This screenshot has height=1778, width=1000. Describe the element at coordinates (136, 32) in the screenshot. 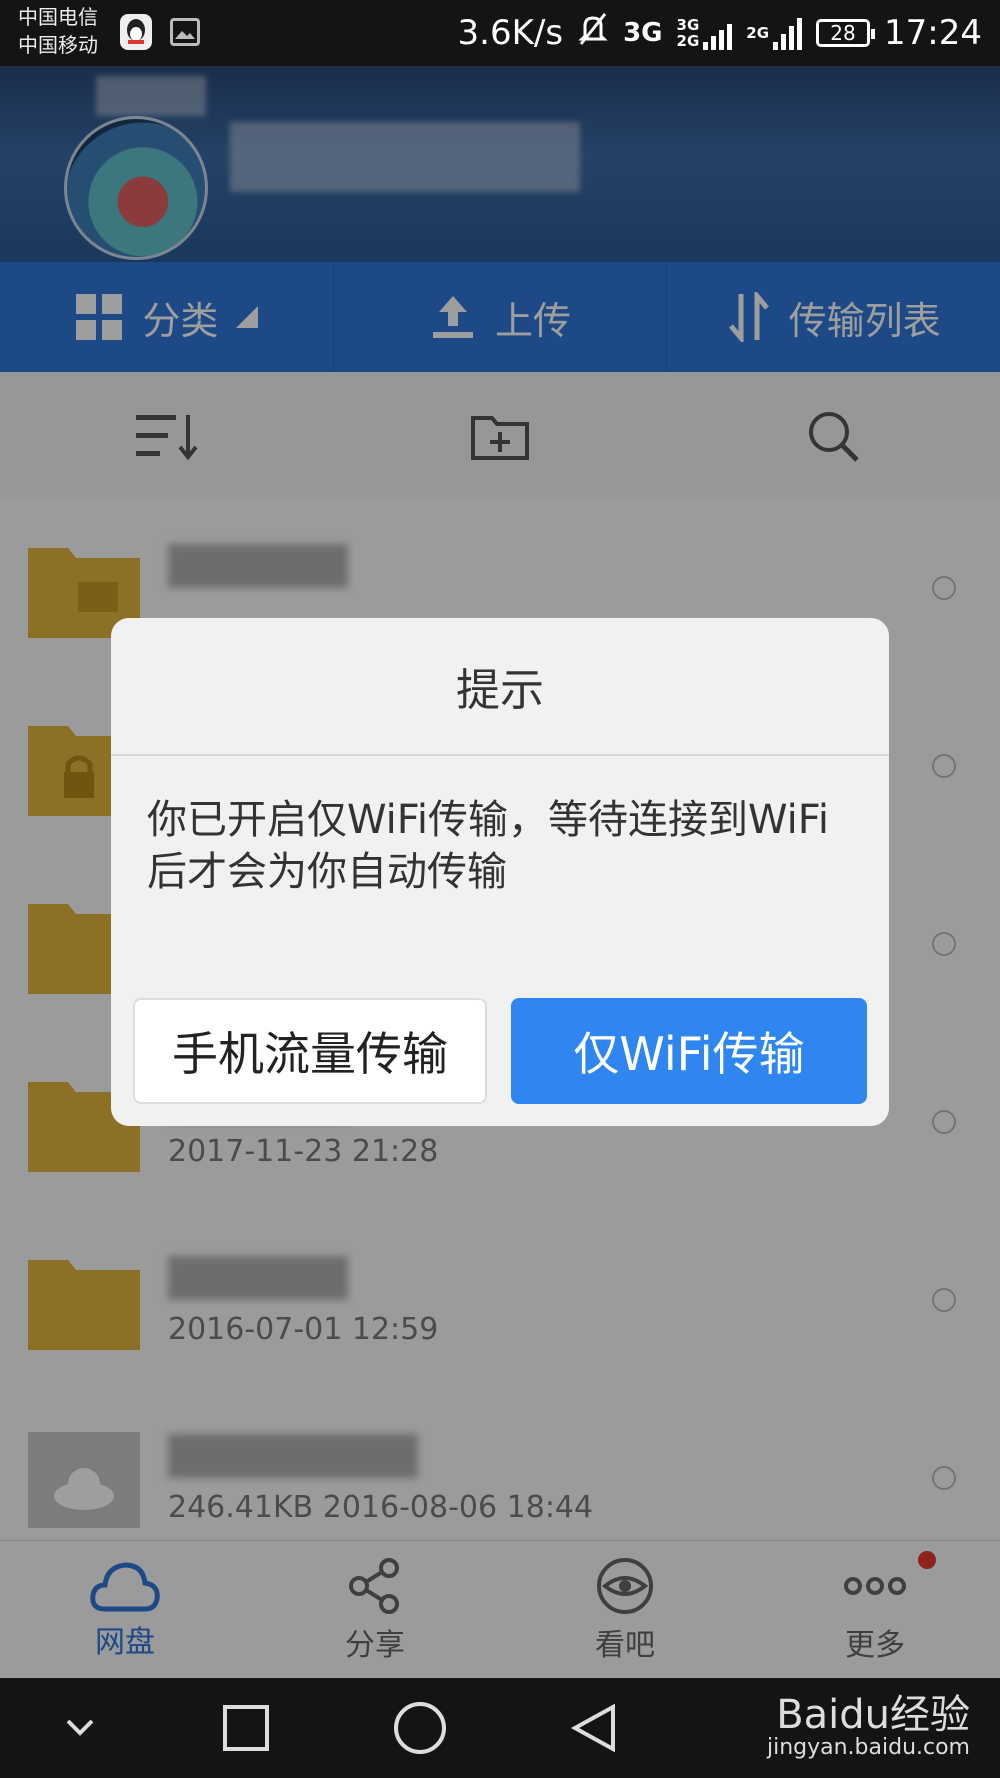

I see `qq-icon` at that location.